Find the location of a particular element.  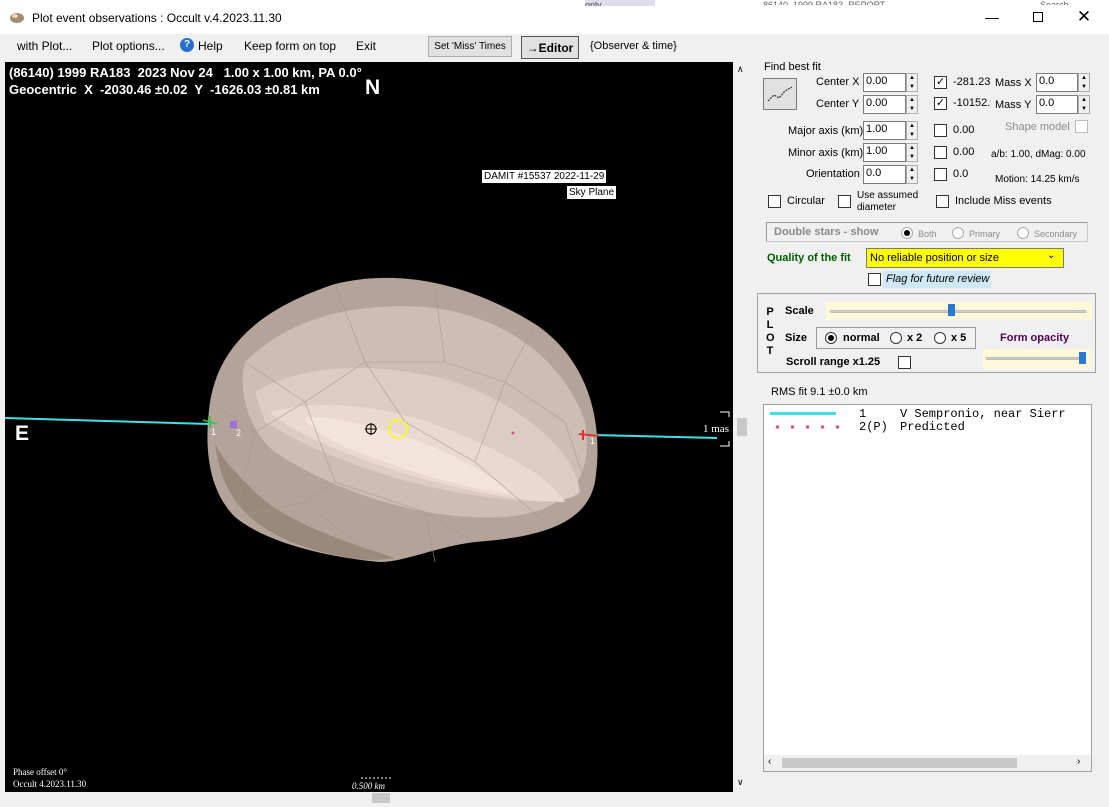

background-window-text: 86140_1999 RA183_REPORT is located at coordinates (824, 2).